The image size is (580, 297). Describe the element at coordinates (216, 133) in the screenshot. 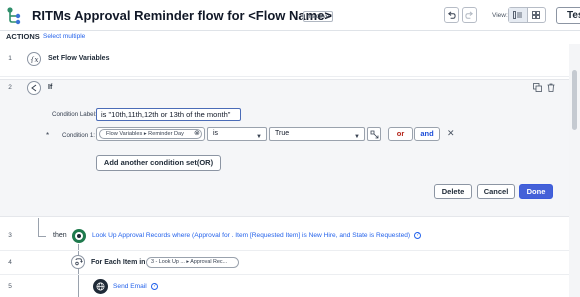

I see `operator-value: is` at that location.